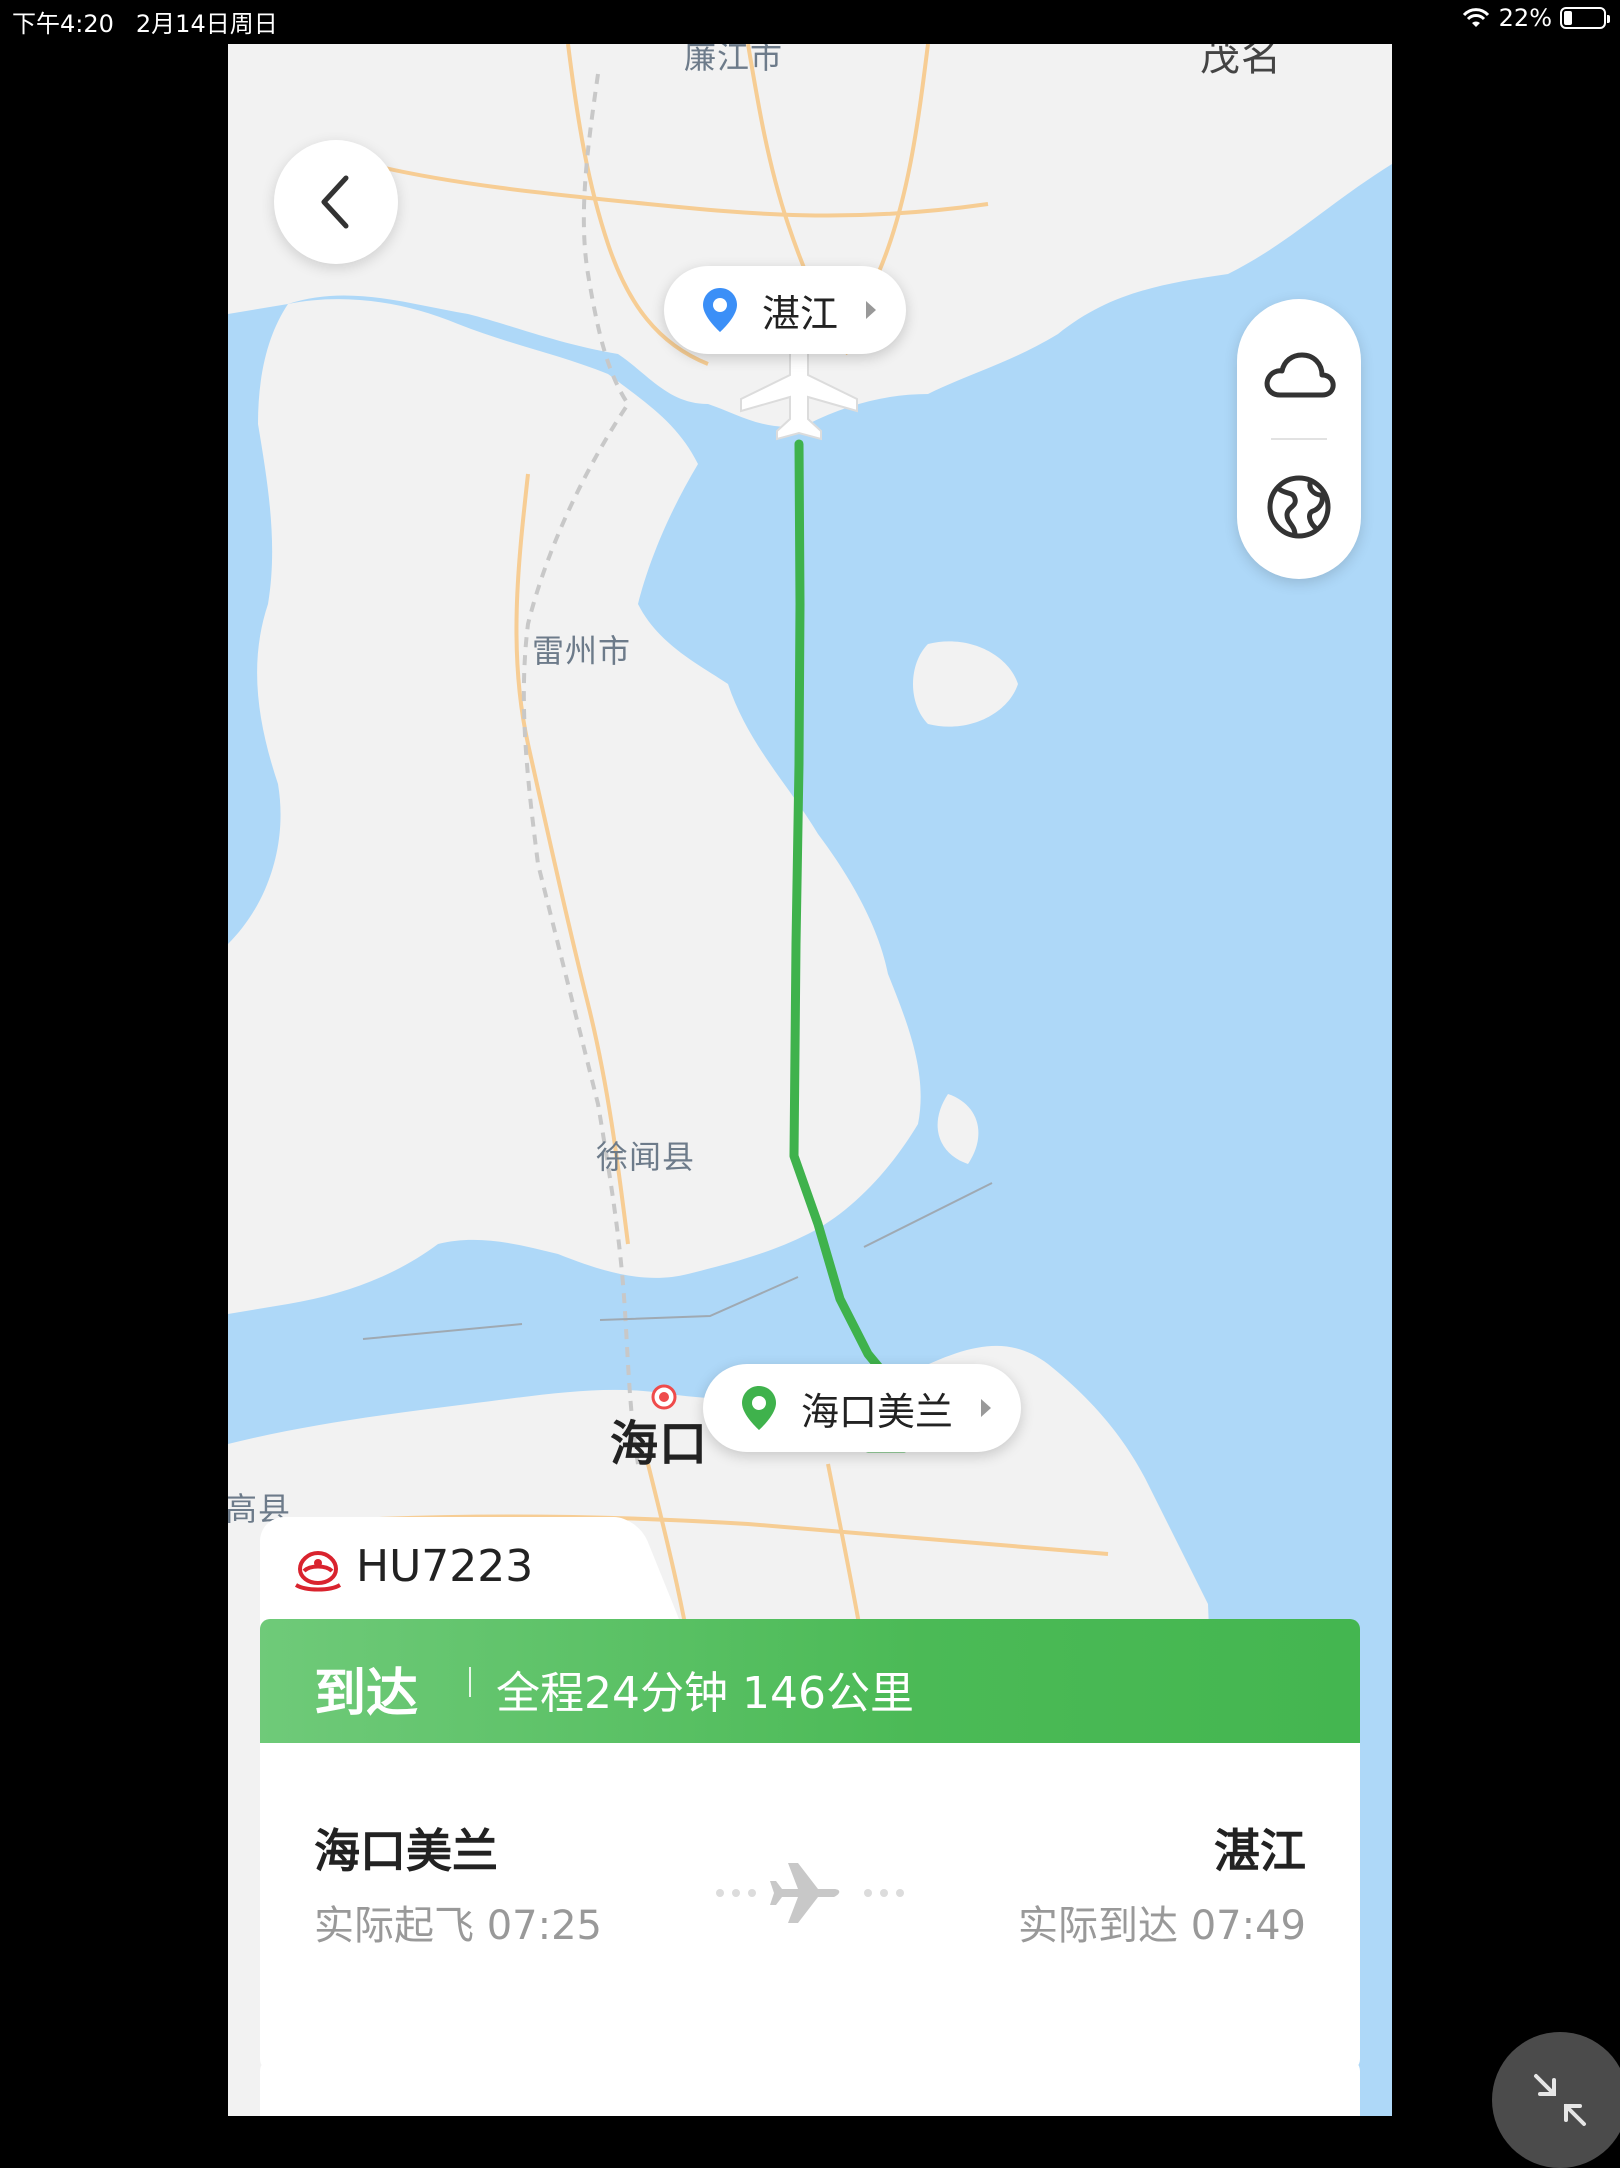 This screenshot has width=1620, height=2168. Describe the element at coordinates (1241, 62) in the screenshot. I see `map-label-maoming: 茂名` at that location.